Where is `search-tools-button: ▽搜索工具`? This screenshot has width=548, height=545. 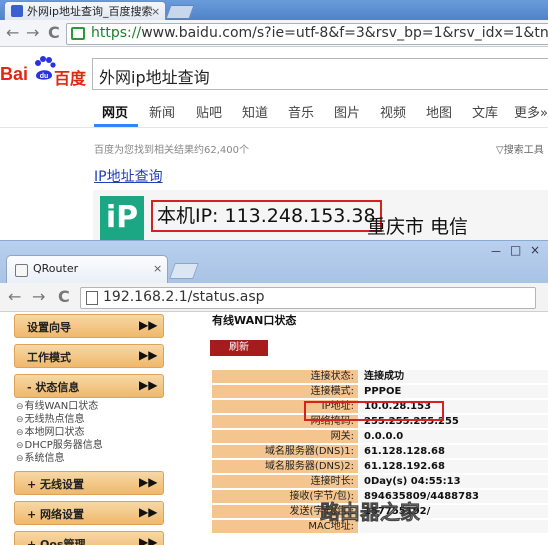 search-tools-button: ▽搜索工具 is located at coordinates (520, 148).